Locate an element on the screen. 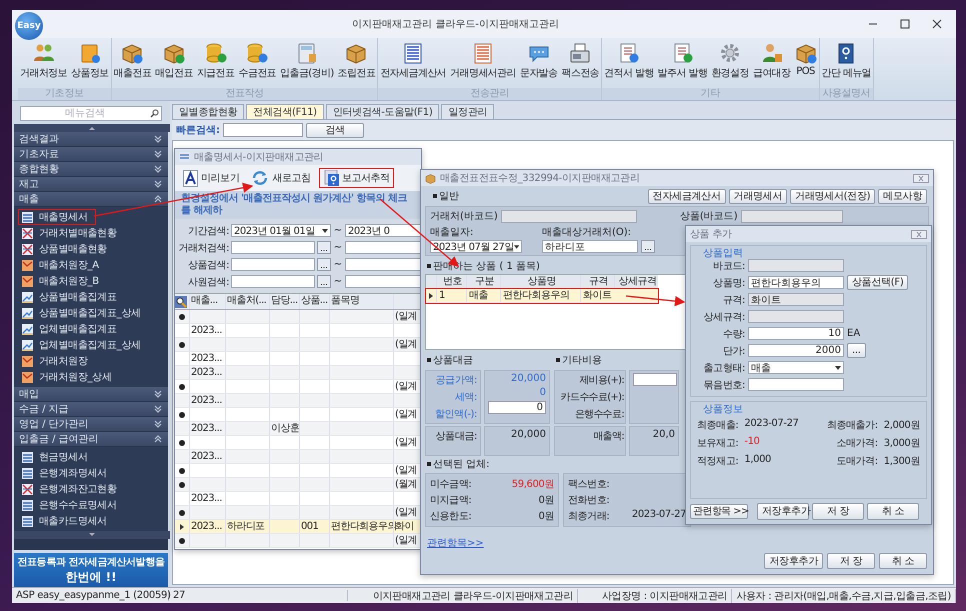 The width and height of the screenshot is (966, 611). dialog-button: 취 소 is located at coordinates (893, 511).